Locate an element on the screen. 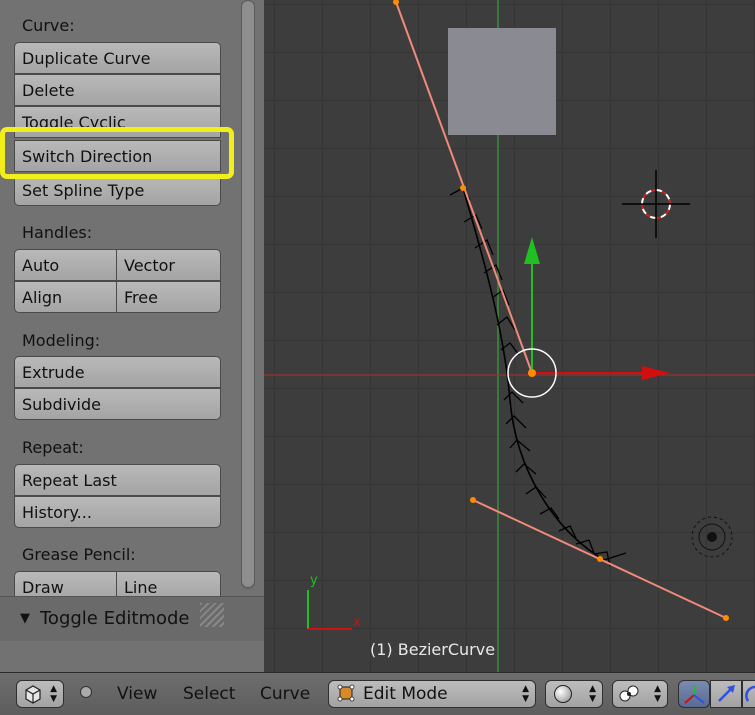  editor-type-selector: ▲ ▼ is located at coordinates (40, 694).